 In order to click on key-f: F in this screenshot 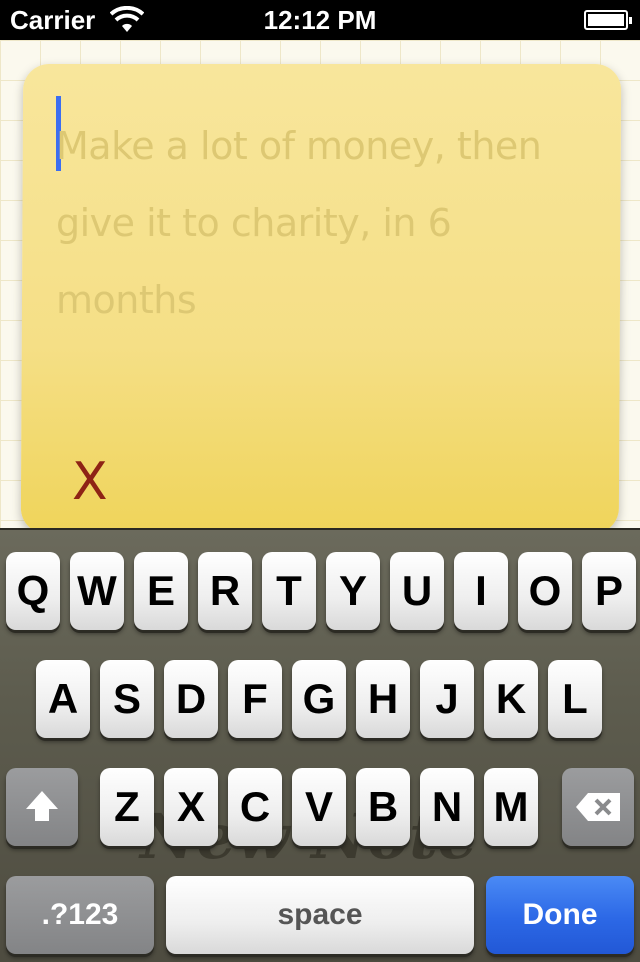, I will do `click(255, 699)`.